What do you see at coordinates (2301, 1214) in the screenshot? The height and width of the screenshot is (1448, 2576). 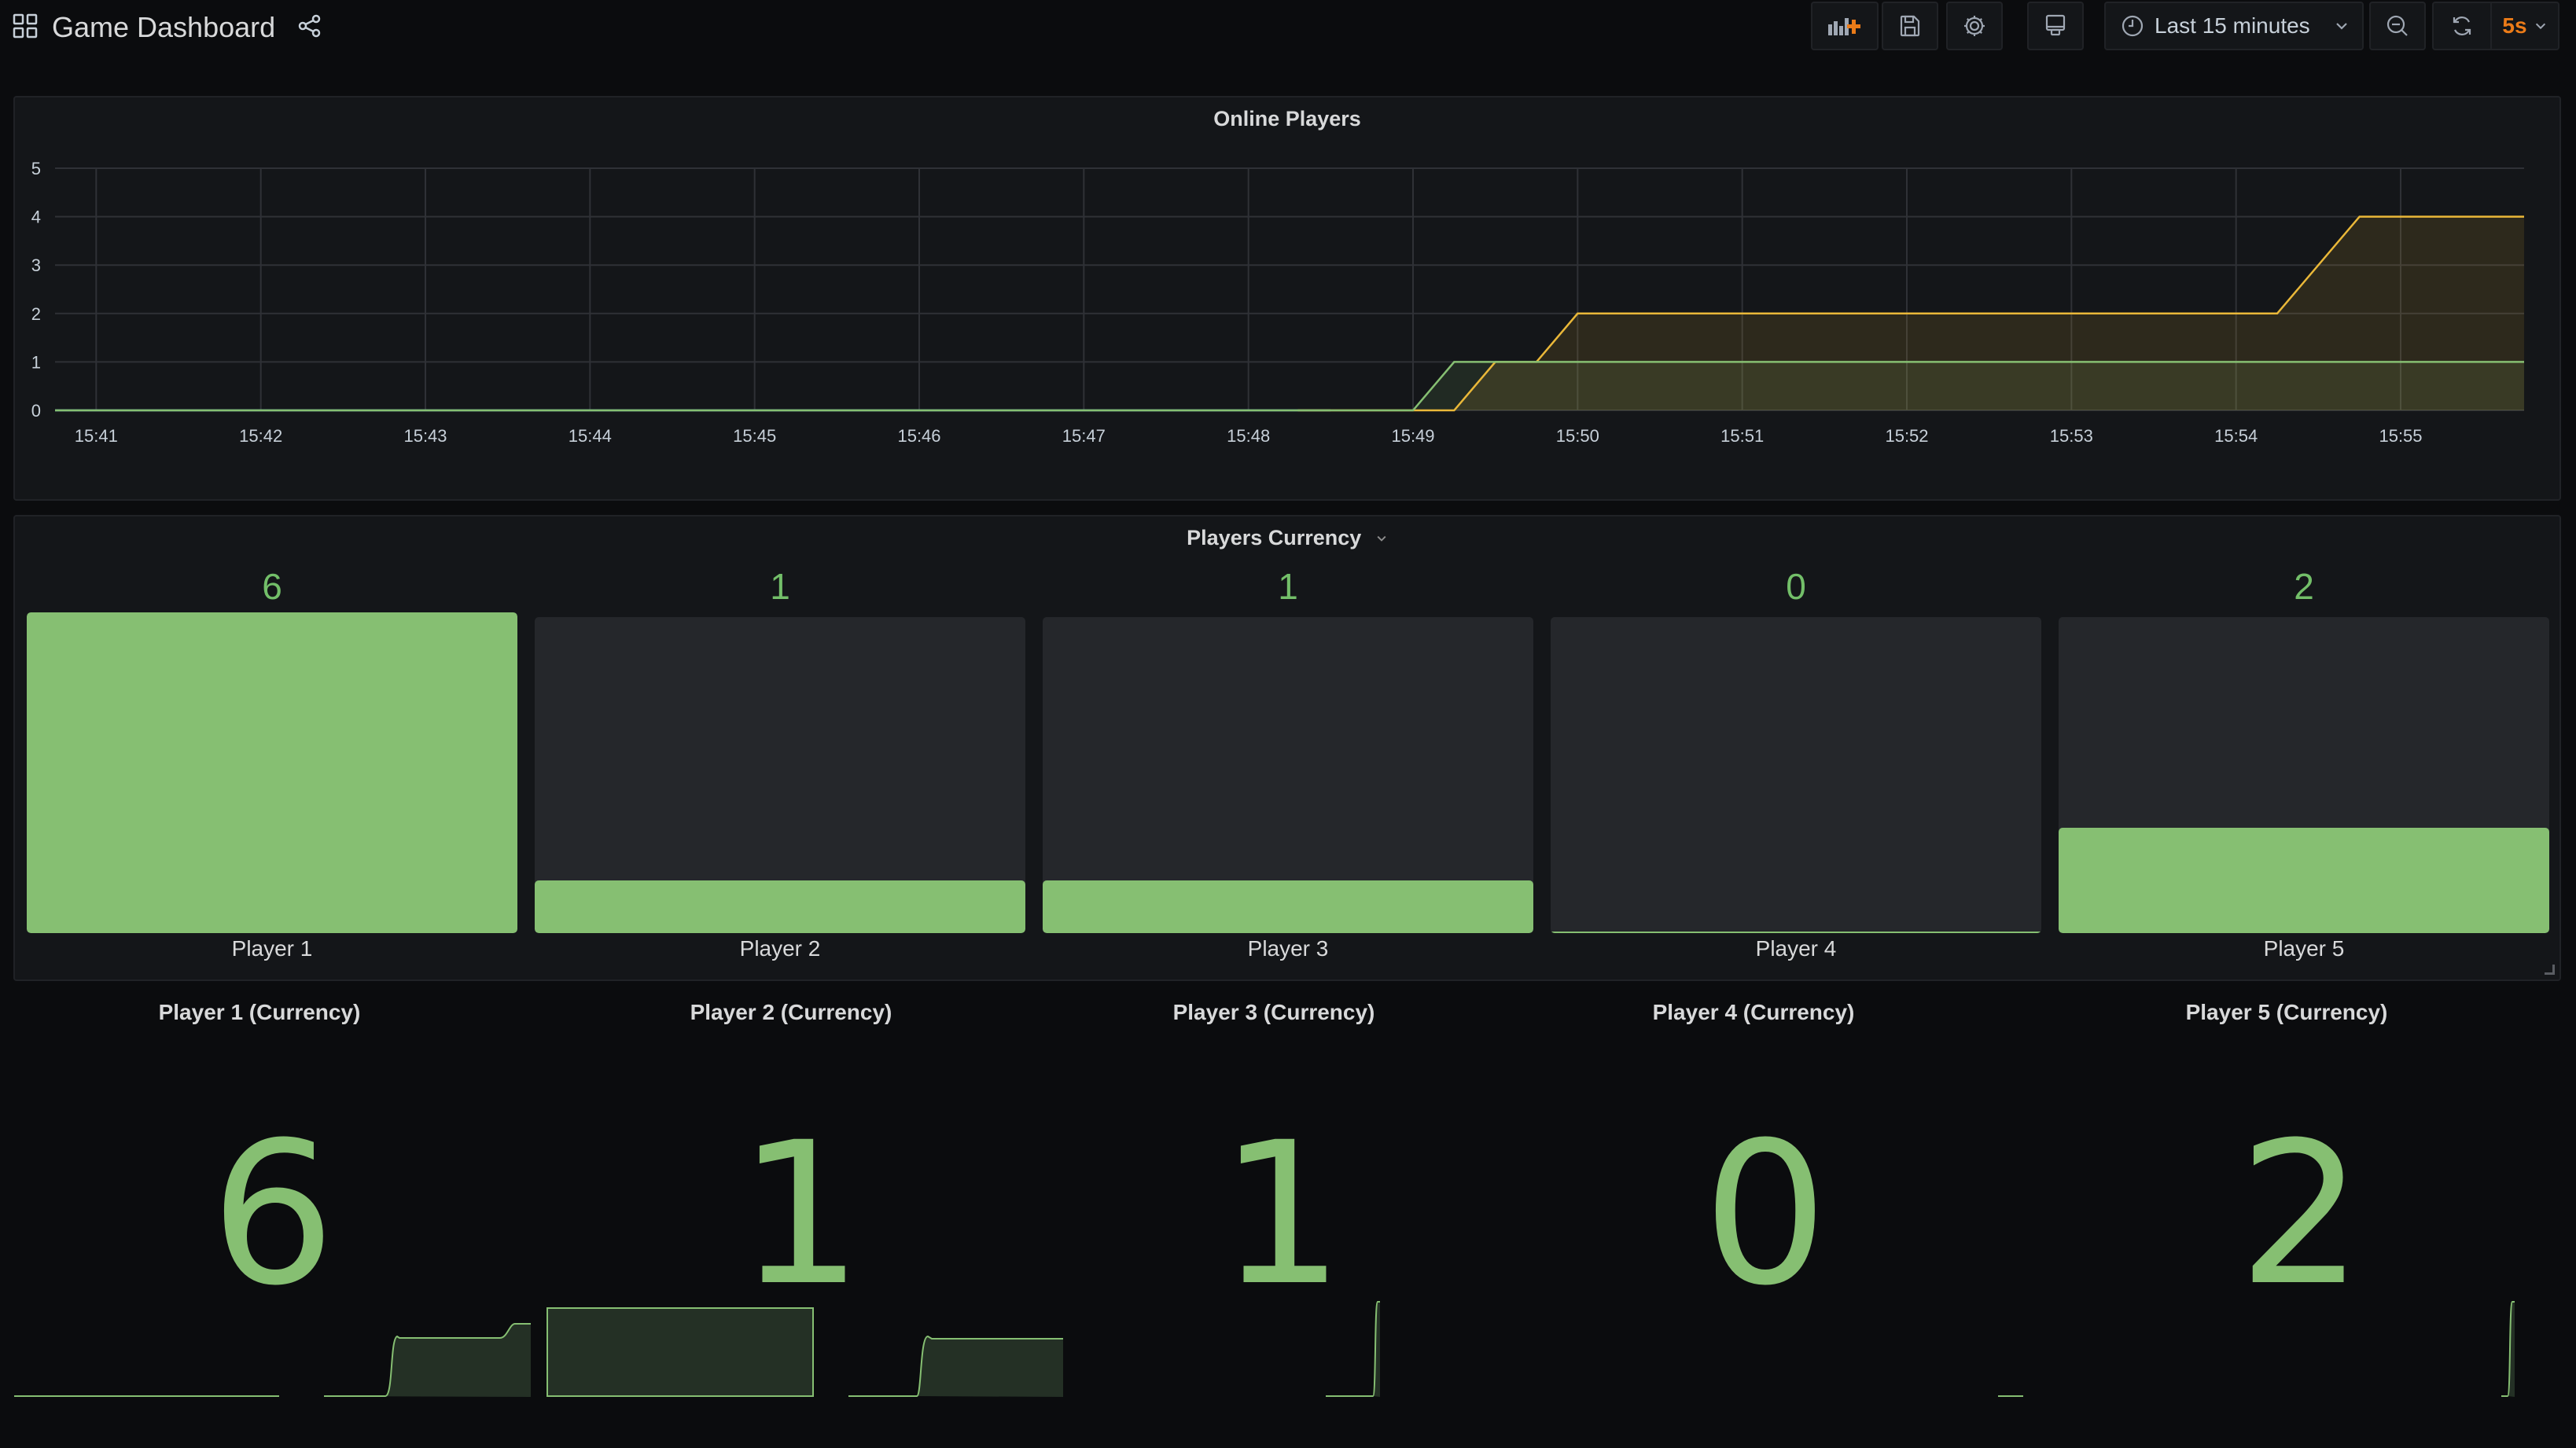 I see `stat-value: 2` at bounding box center [2301, 1214].